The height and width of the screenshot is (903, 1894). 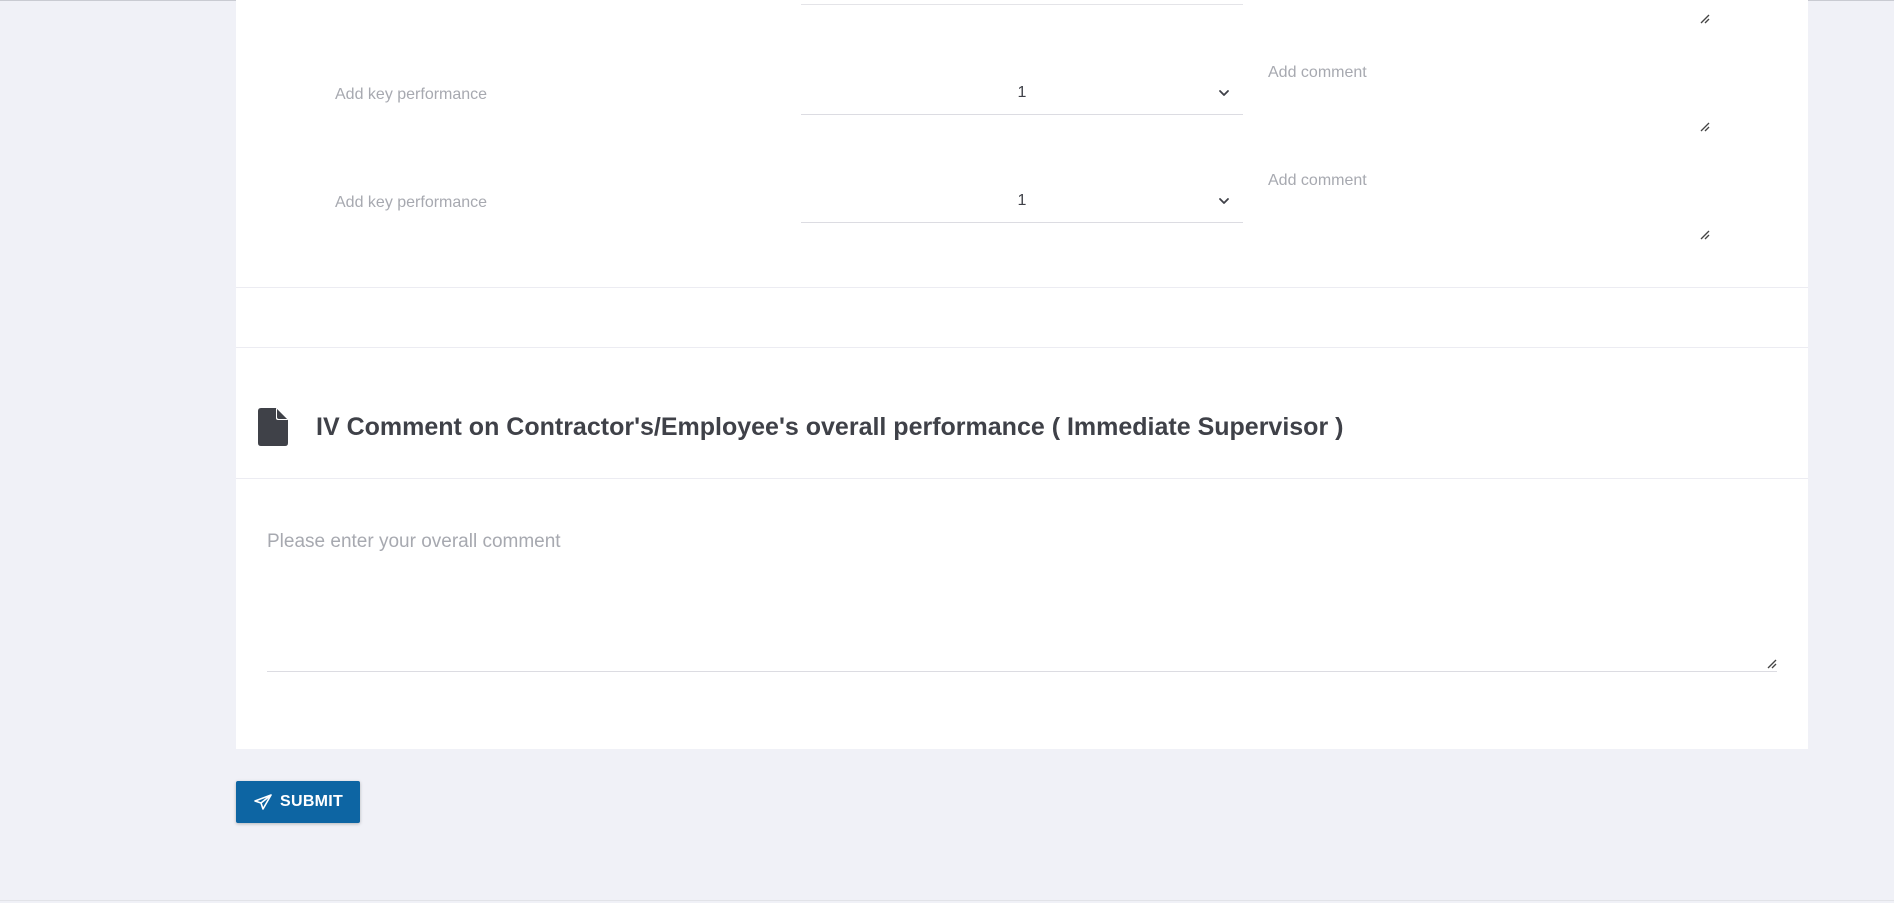 I want to click on submit-label: SUBMIT, so click(x=312, y=801).